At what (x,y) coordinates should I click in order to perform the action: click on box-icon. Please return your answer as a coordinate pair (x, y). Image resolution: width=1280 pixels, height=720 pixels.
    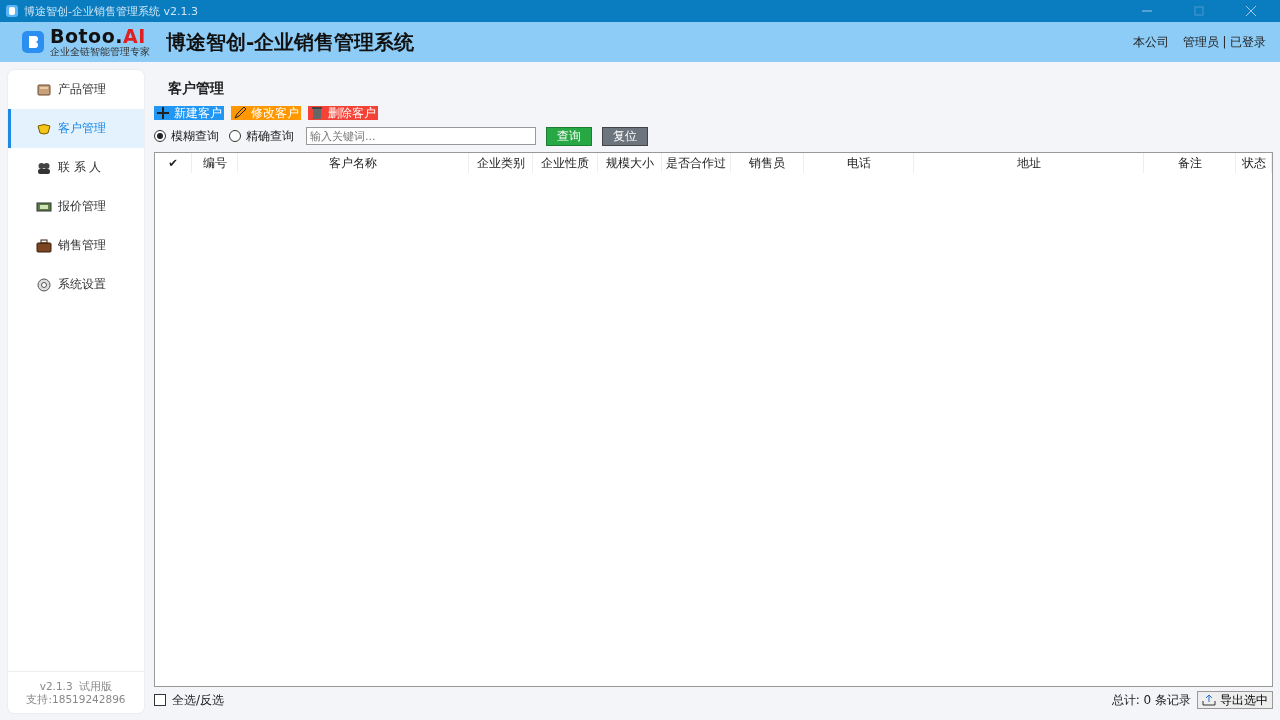
    Looking at the image, I should click on (44, 89).